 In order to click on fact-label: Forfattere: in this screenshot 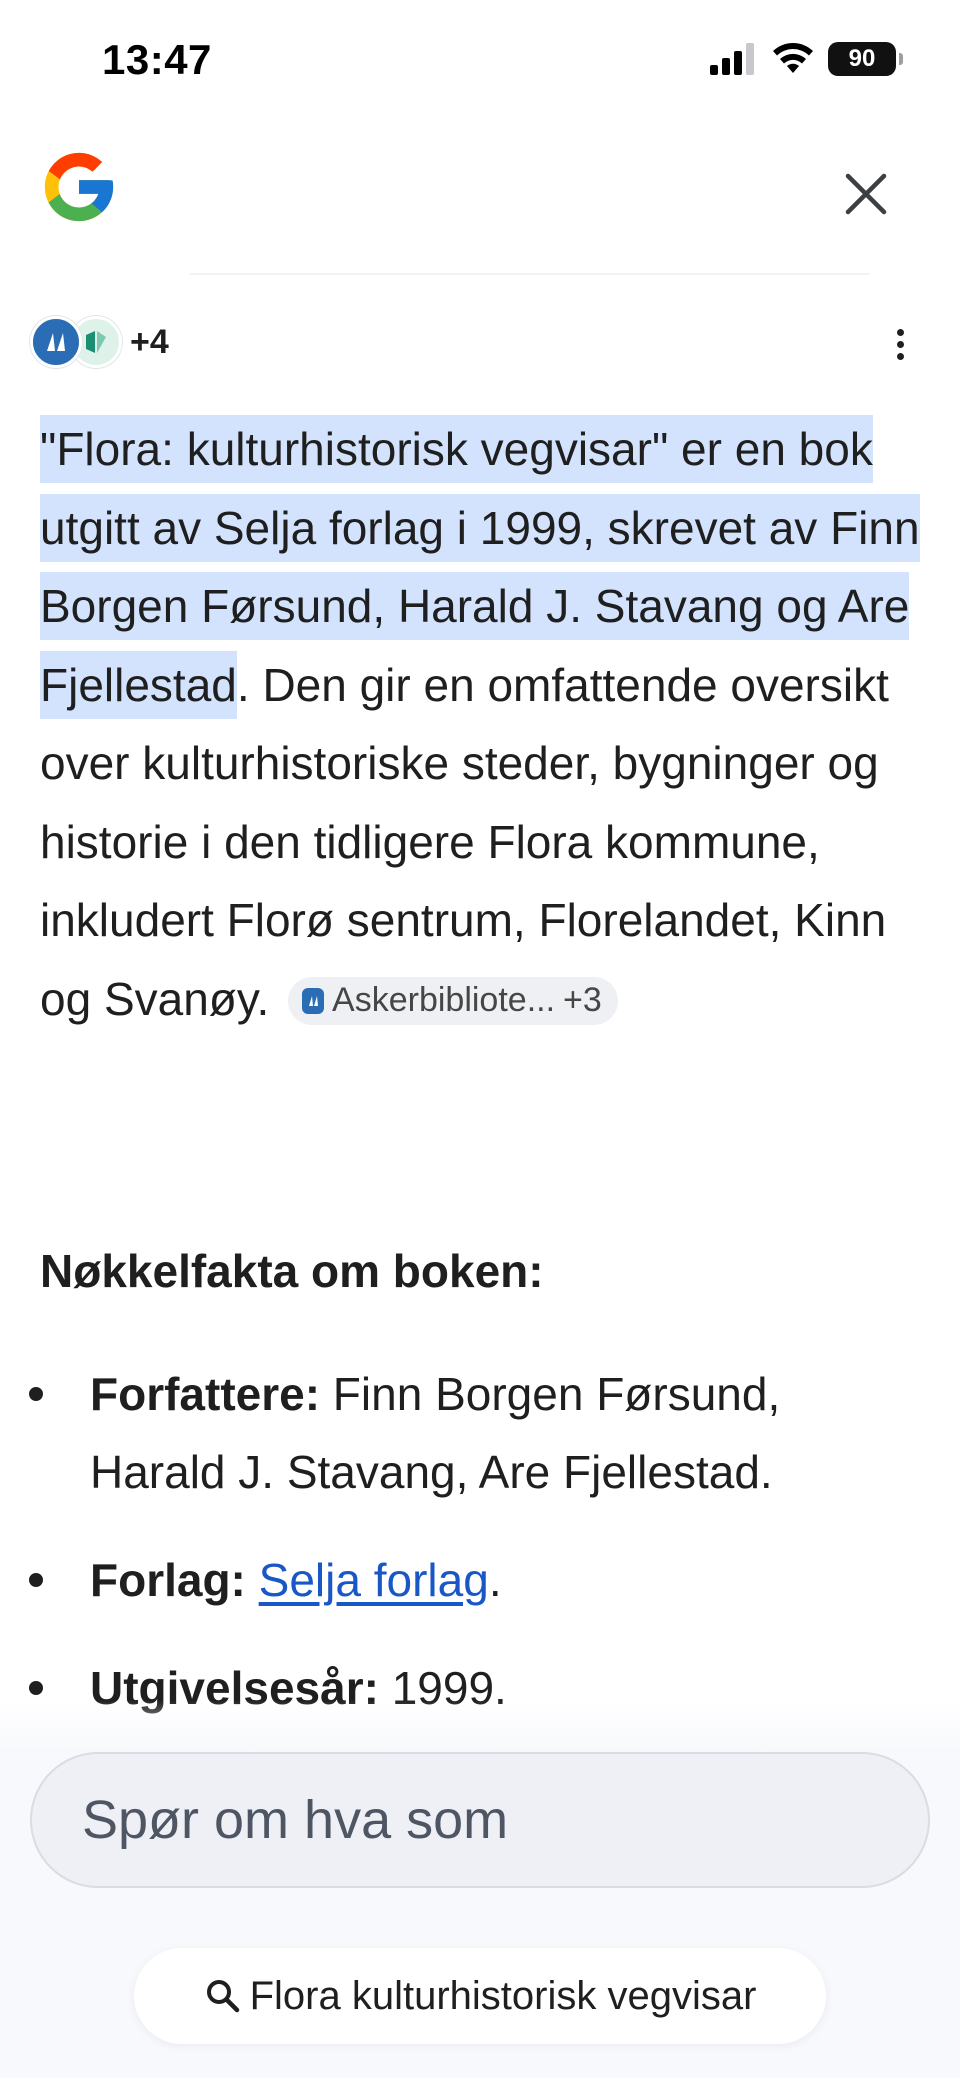, I will do `click(205, 1394)`.